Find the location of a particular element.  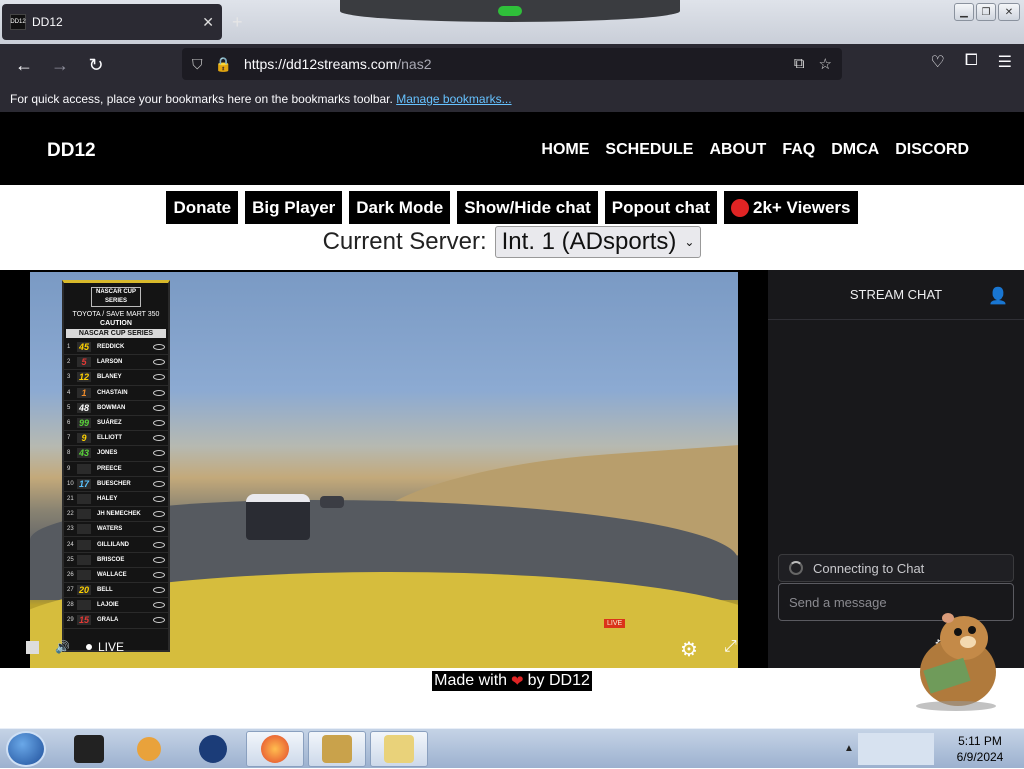

video-settings-gear-icon: ⚙ is located at coordinates (689, 649).